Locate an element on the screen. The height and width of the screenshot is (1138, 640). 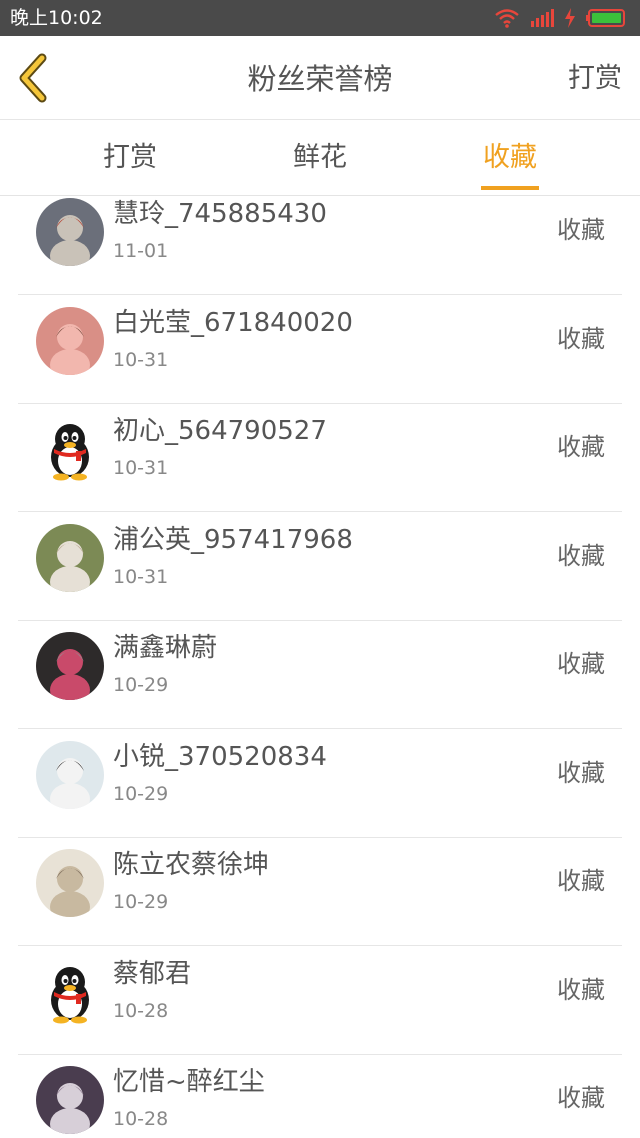
list-item: 忆惜~醉红尘 10-28 收藏 is located at coordinates (320, 1096).